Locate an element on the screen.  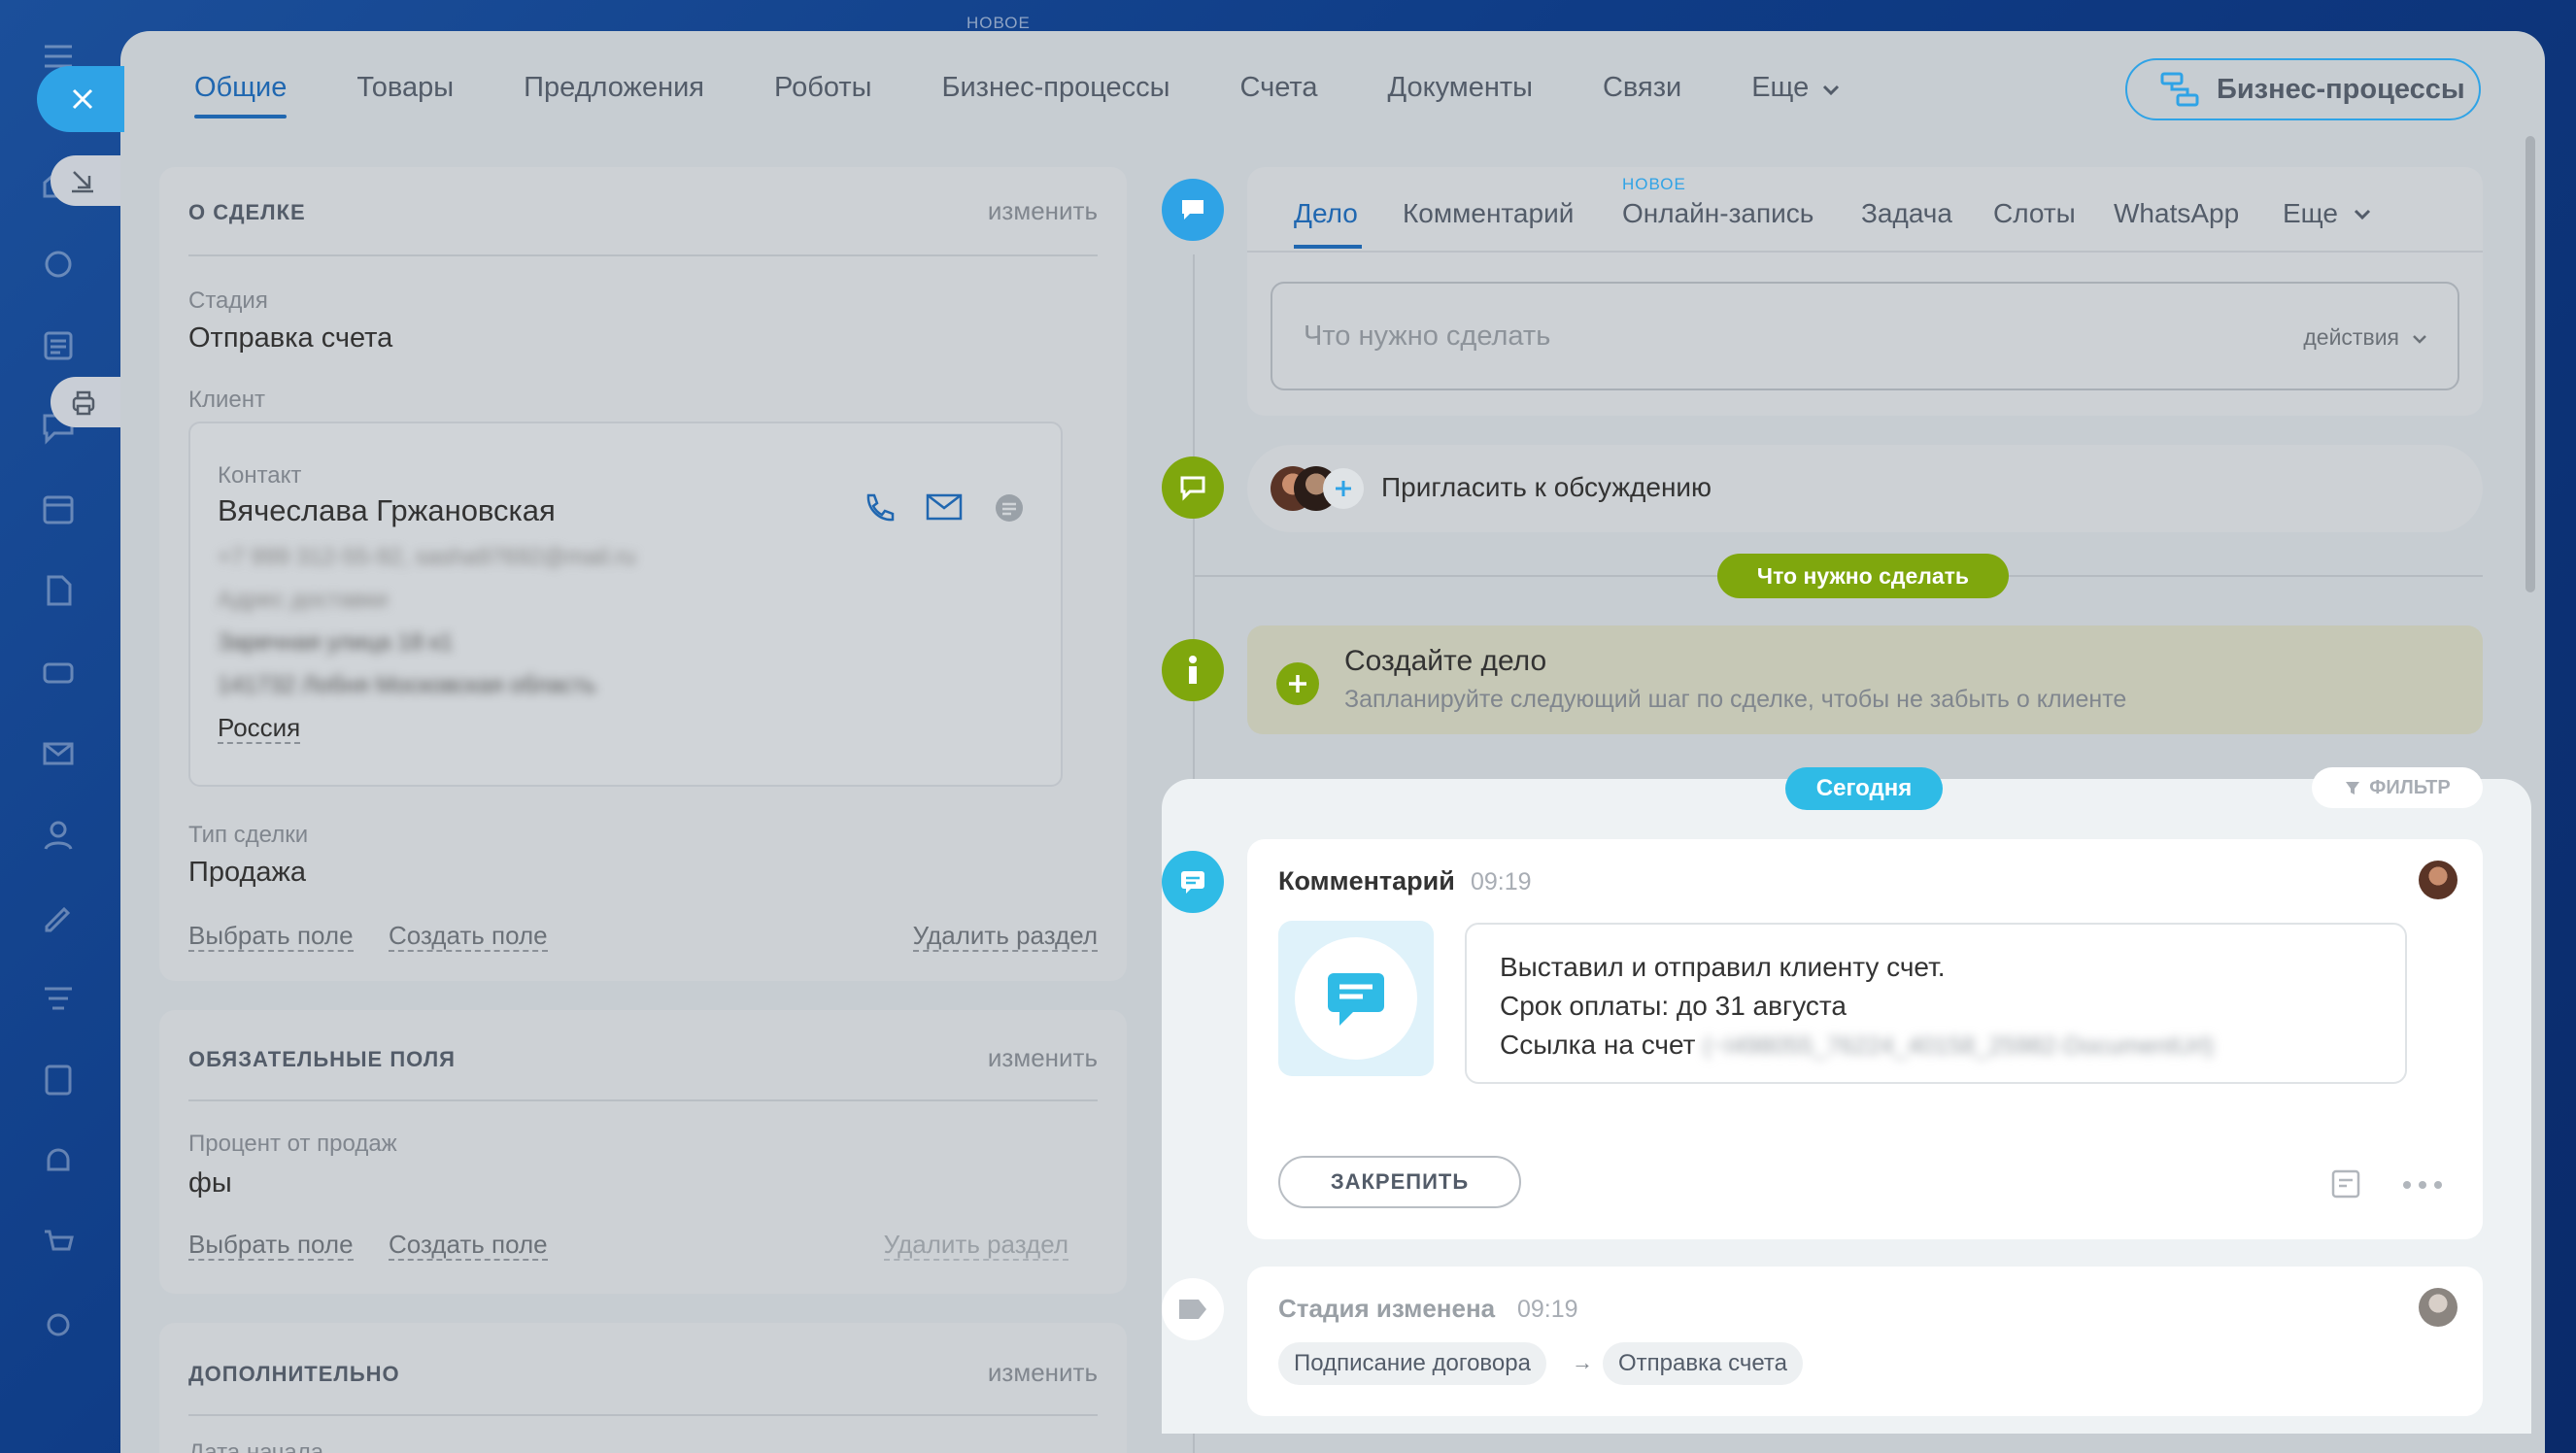
invite-bar: Пригласить к обсуждению is located at coordinates (1865, 489).